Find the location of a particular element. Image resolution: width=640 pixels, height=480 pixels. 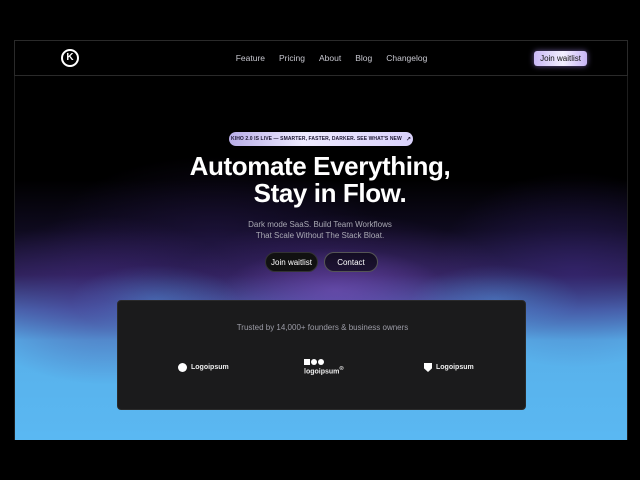

partner-logo-3: Logoipsum is located at coordinates (449, 367).